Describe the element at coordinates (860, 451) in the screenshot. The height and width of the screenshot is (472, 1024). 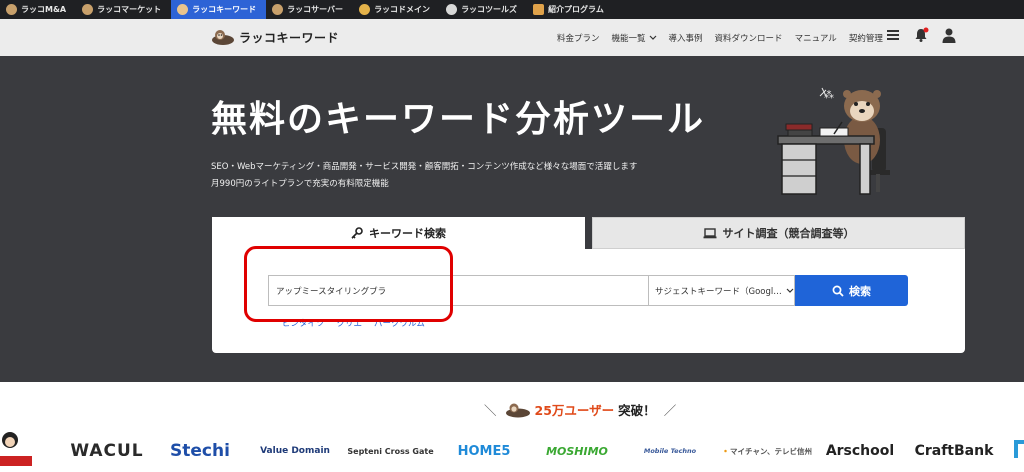
I see `client-logo: Arschool` at that location.